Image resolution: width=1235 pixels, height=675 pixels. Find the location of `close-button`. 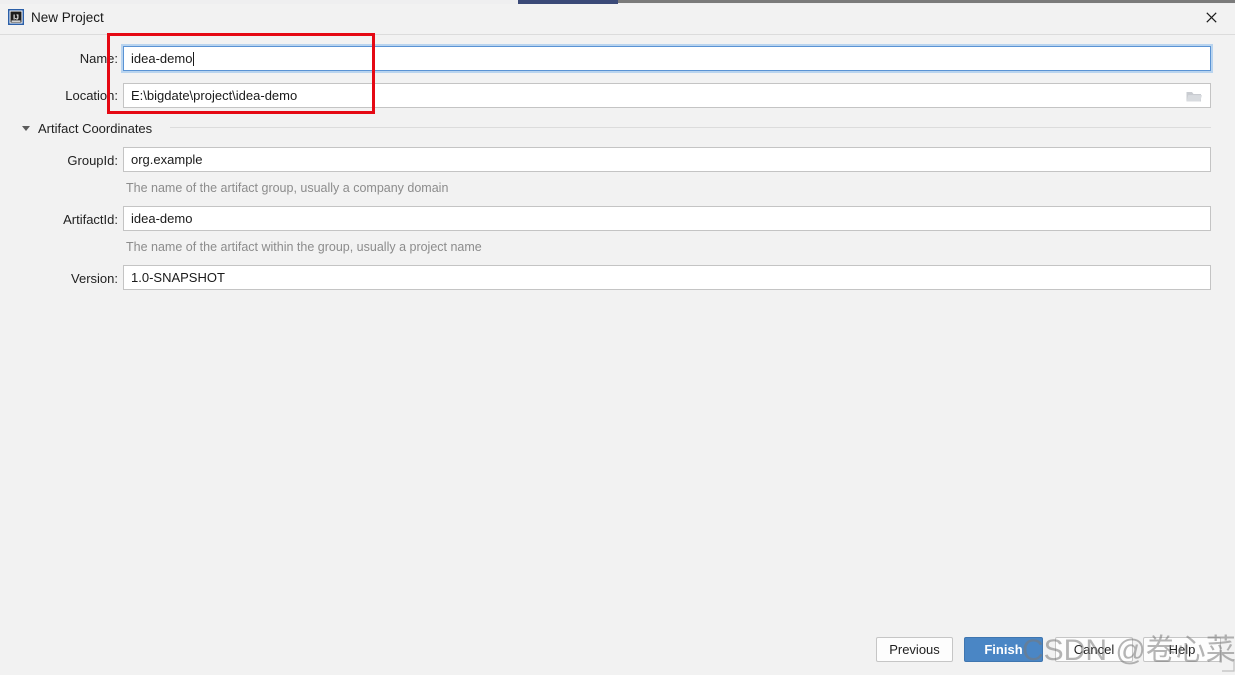

close-button is located at coordinates (1211, 17).